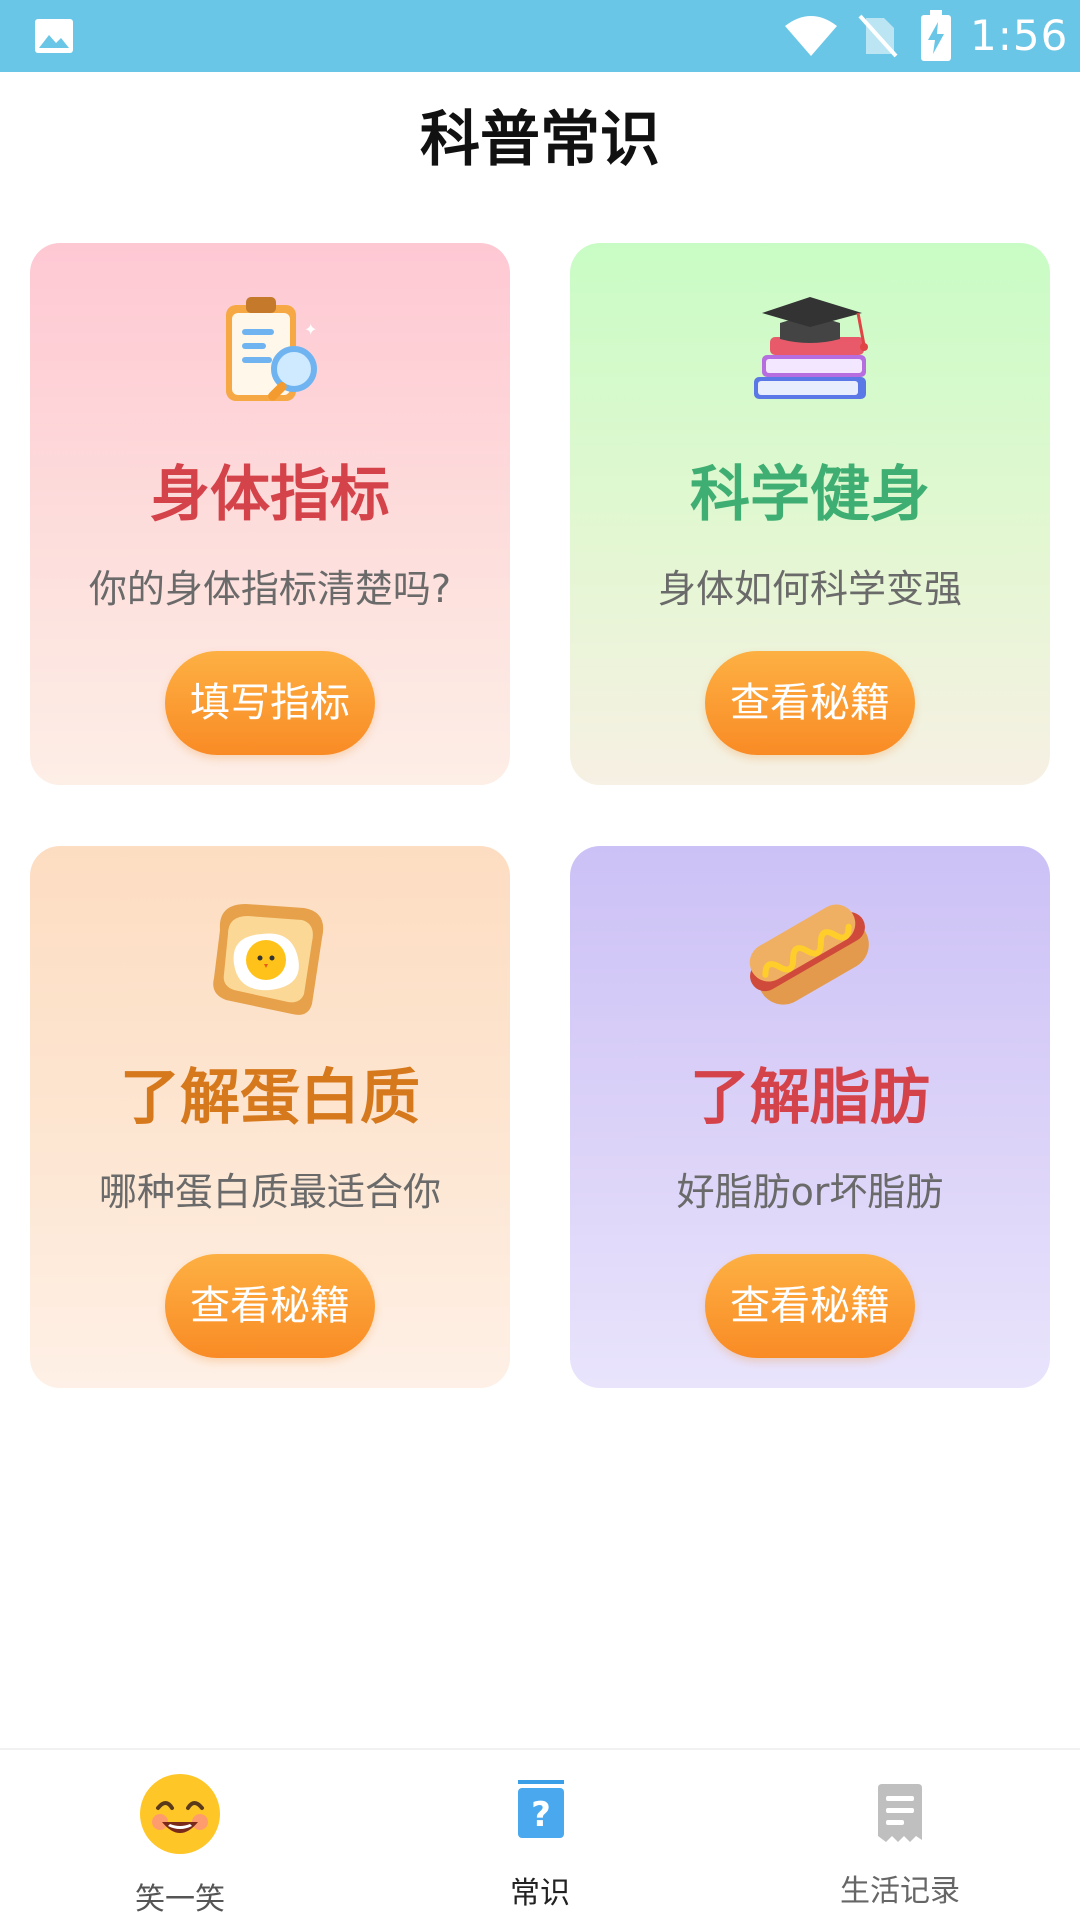 The width and height of the screenshot is (1080, 1922). Describe the element at coordinates (809, 954) in the screenshot. I see `hotdog-icon` at that location.